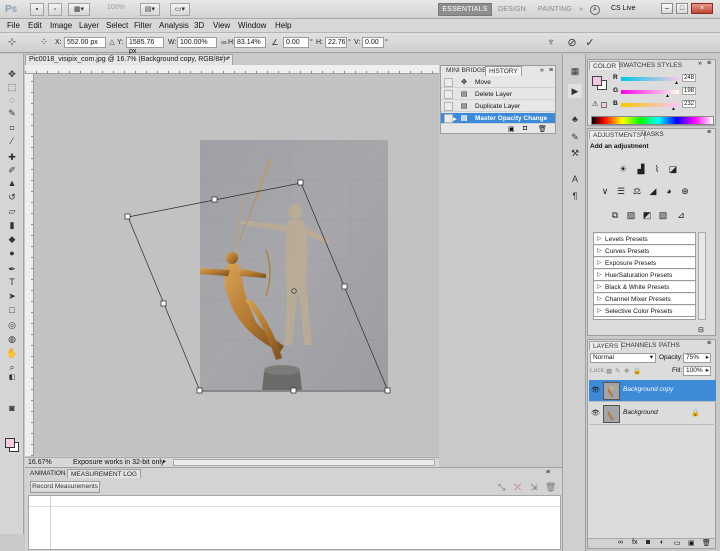 The width and height of the screenshot is (720, 551). I want to click on more-workspaces-button: », so click(581, 9).